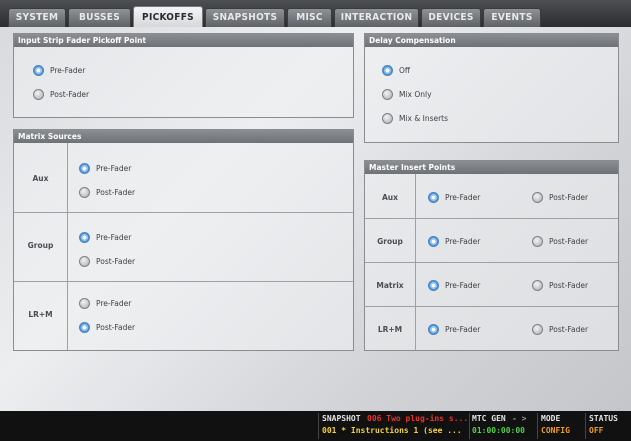  Describe the element at coordinates (603, 418) in the screenshot. I see `status-label: STATUS` at that location.